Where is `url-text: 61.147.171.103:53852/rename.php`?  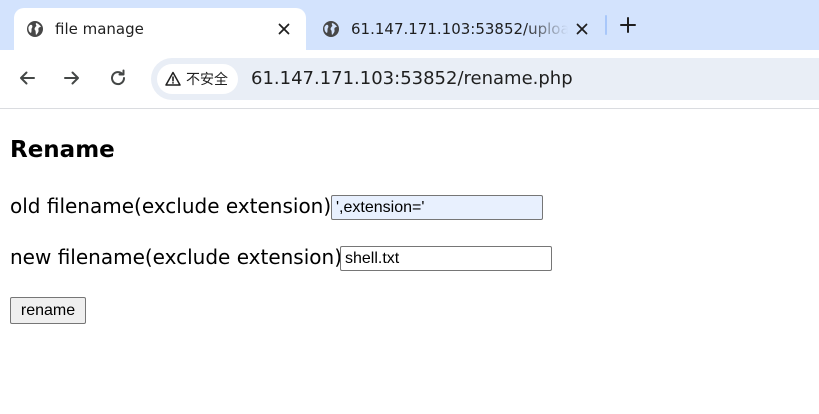
url-text: 61.147.171.103:53852/rename.php is located at coordinates (412, 78).